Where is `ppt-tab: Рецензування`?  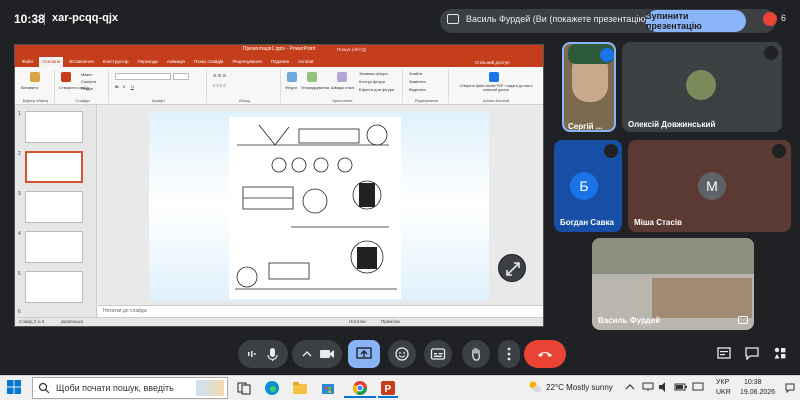
ppt-tab: Рецензування is located at coordinates (246, 62).